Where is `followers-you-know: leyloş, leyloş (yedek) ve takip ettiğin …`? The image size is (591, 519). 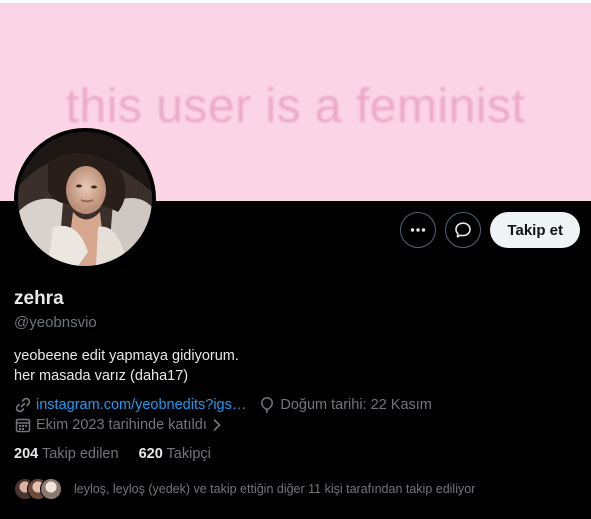
followers-you-know: leyloş, leyloş (yedek) ve takip ettiğin … is located at coordinates (244, 489).